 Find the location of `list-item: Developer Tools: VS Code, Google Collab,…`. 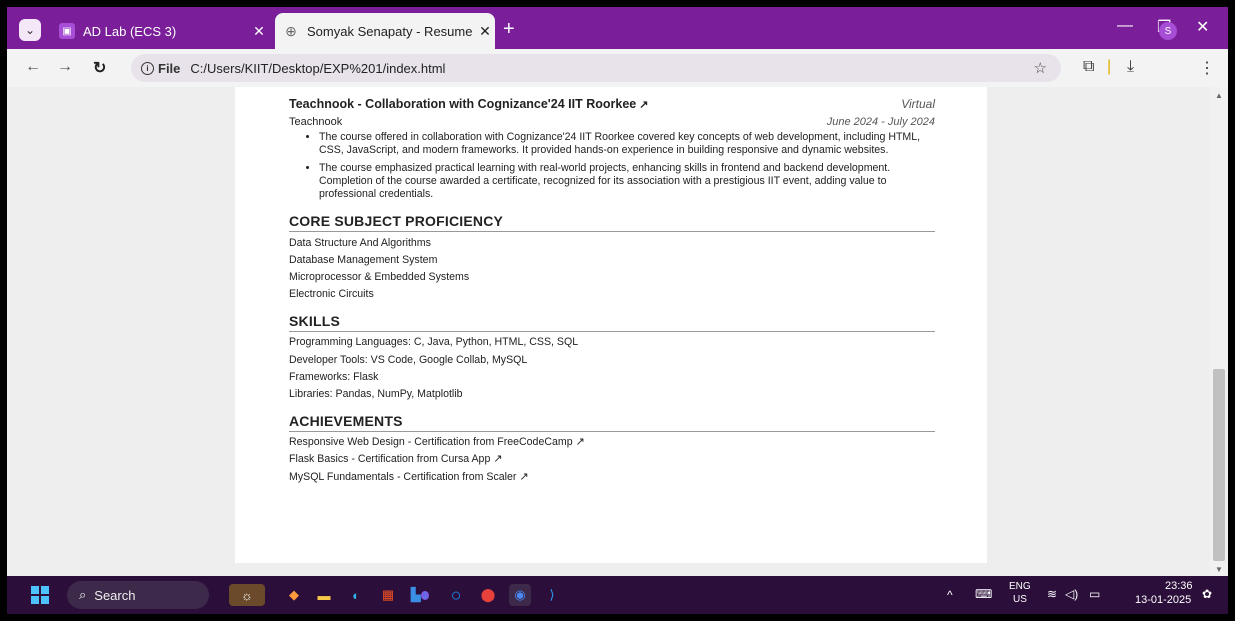

list-item: Developer Tools: VS Code, Google Collab,… is located at coordinates (408, 359).